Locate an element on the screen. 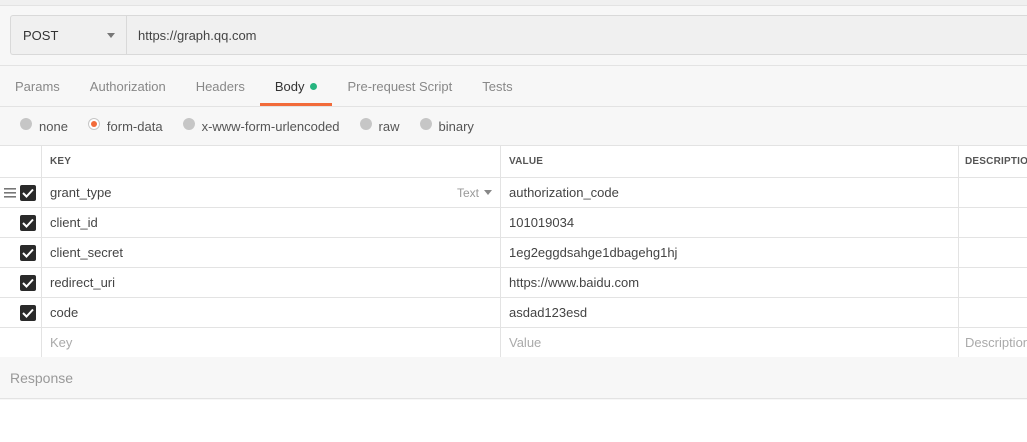 This screenshot has width=1027, height=442. response-body is located at coordinates (513, 421).